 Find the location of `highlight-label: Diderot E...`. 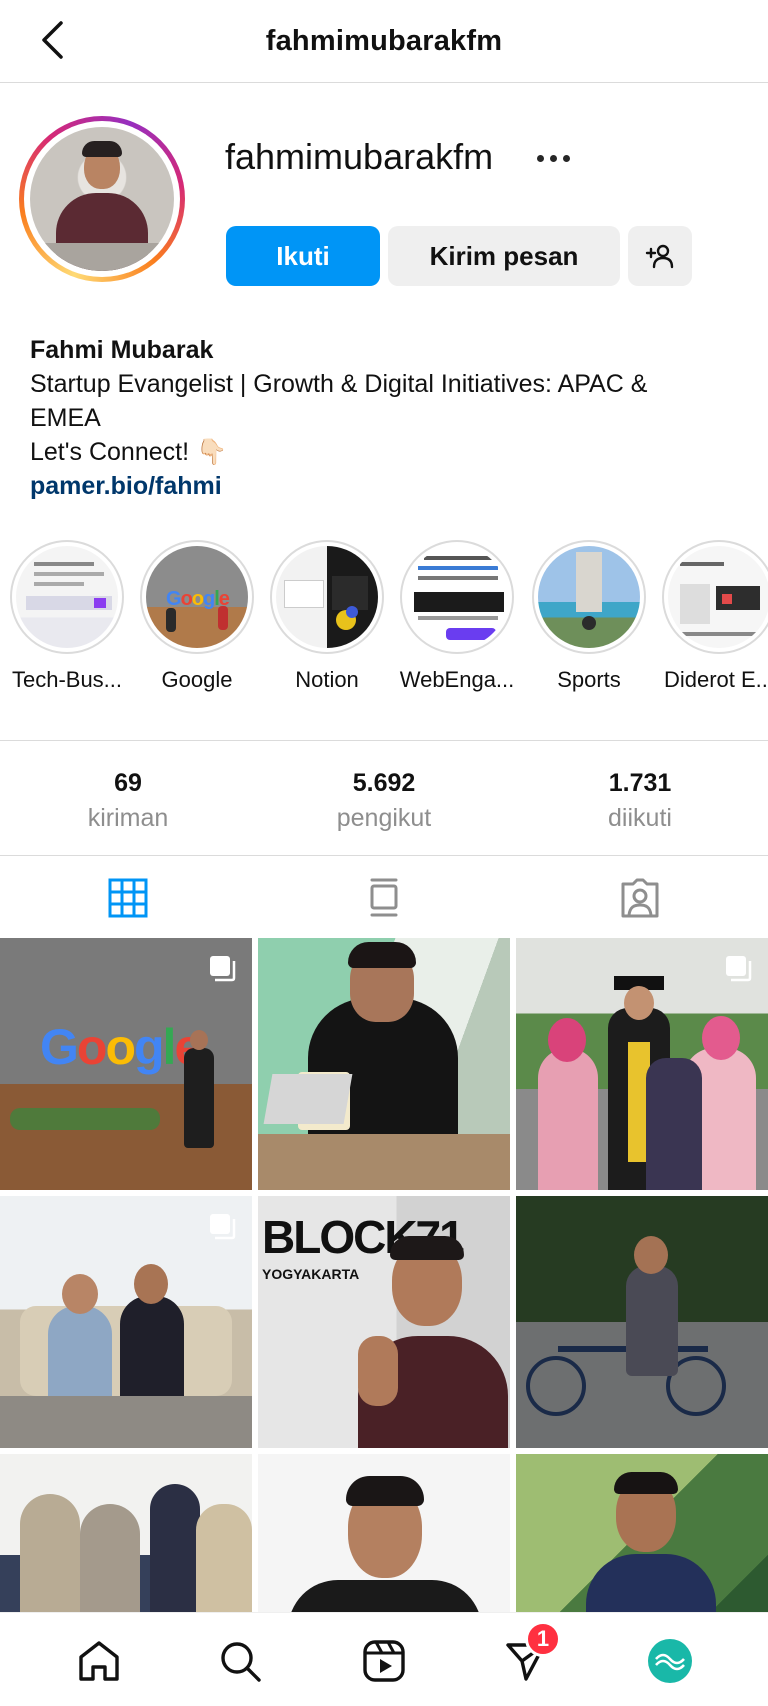

highlight-label: Diderot E... is located at coordinates (715, 679).